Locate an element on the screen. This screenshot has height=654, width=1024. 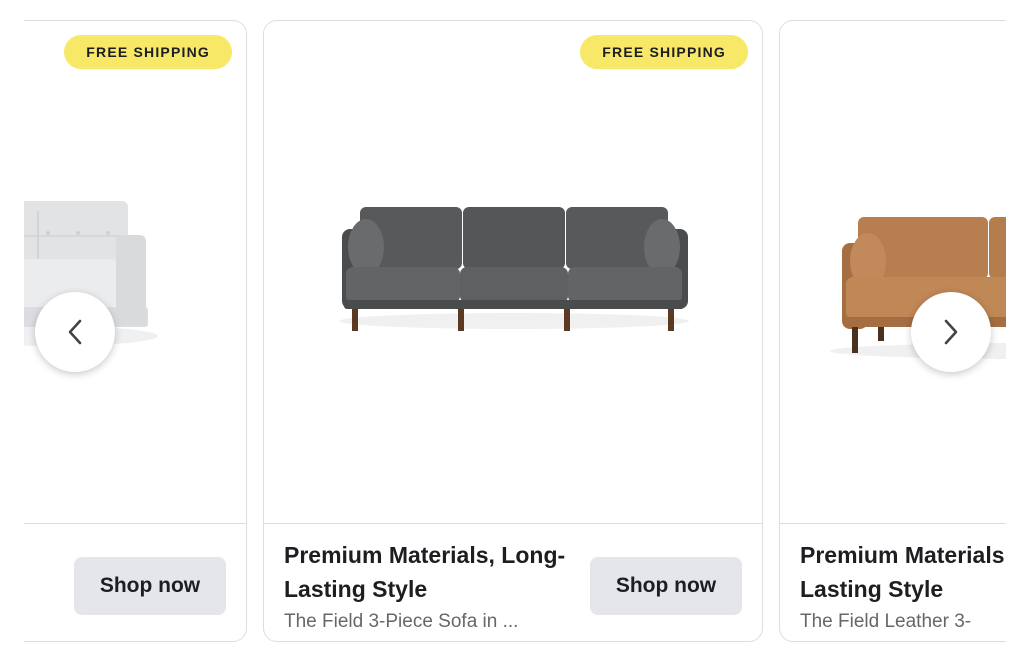
white-leather-sofa-image is located at coordinates (91, 273).